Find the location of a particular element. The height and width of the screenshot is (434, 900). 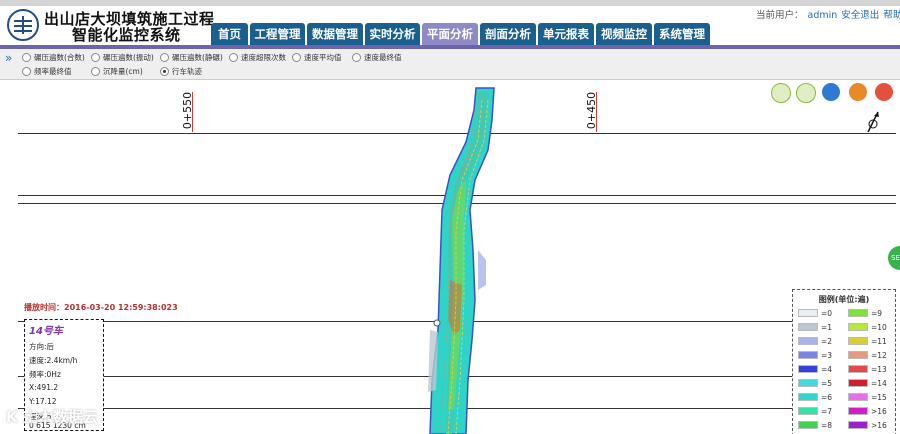

vehicle-speed: 速度:2.4km/h is located at coordinates (53, 360).